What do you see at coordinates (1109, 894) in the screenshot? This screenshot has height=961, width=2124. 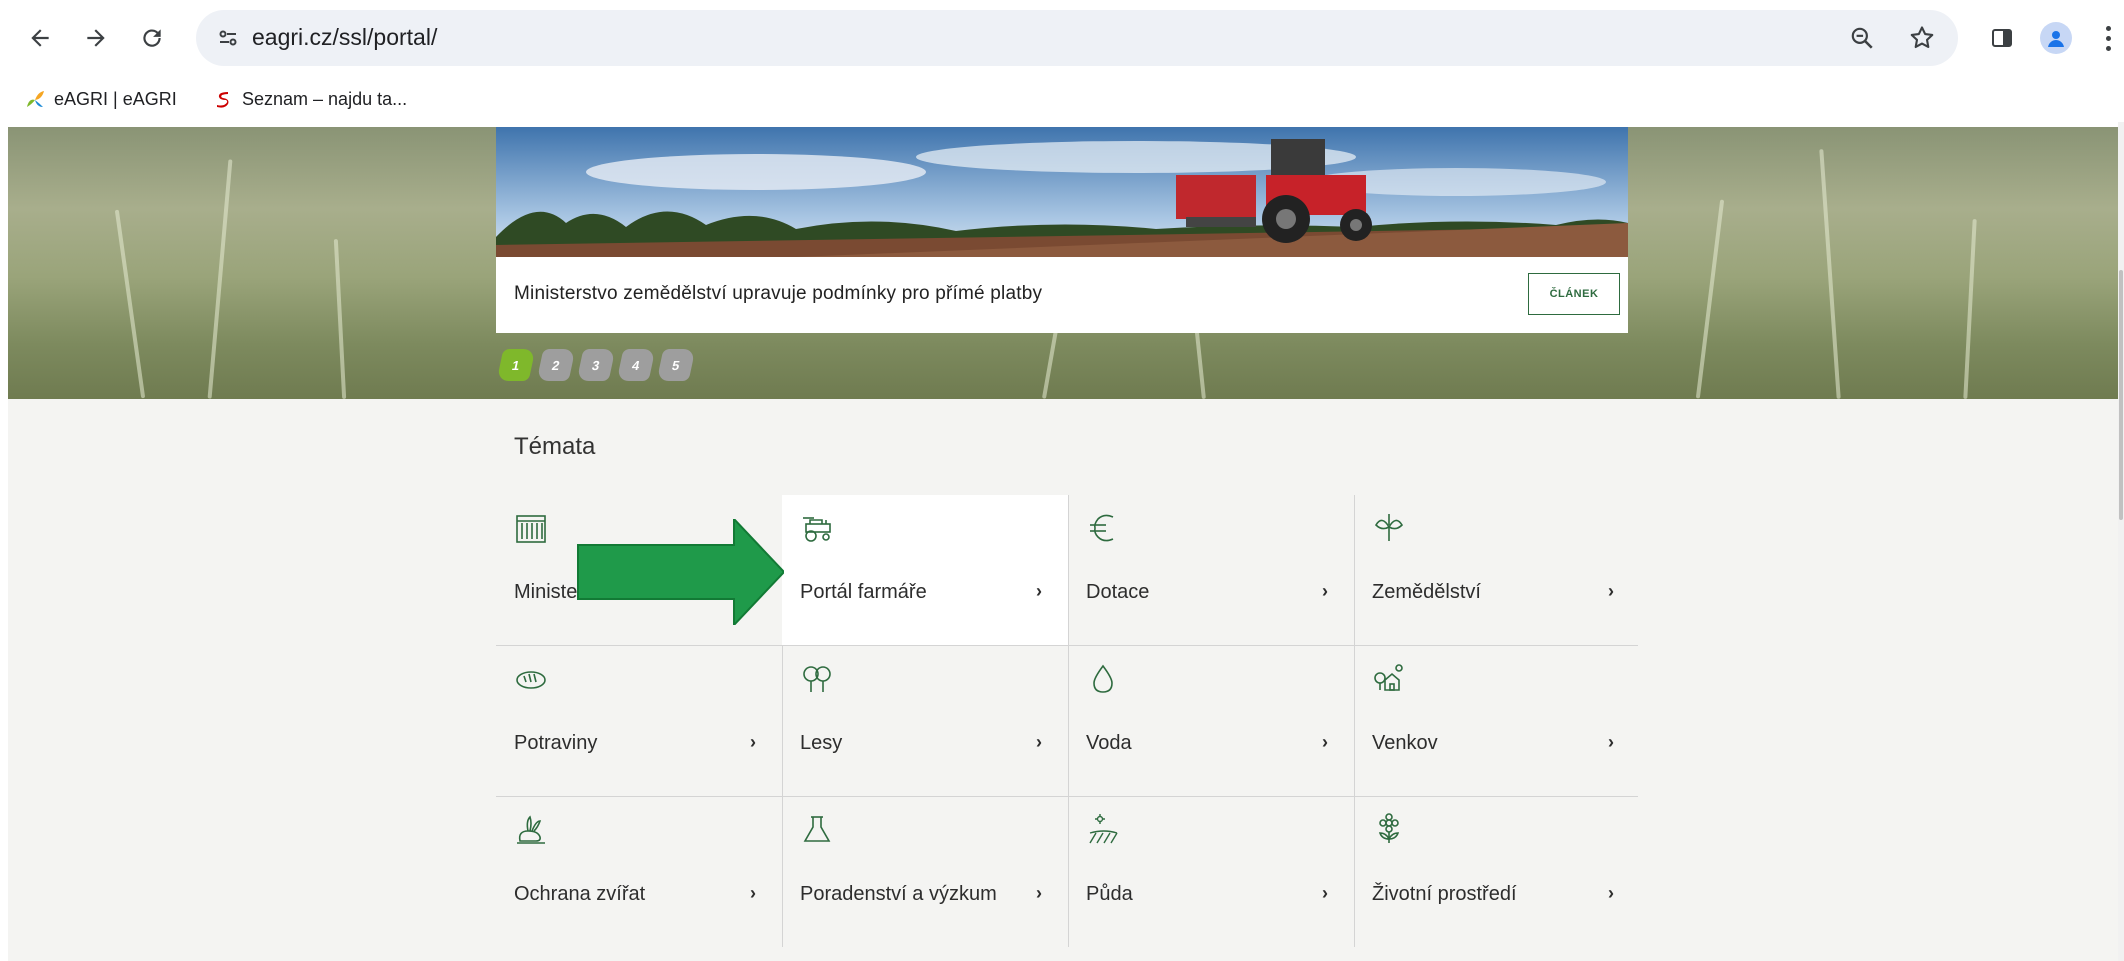 I see `topic-label: Půda` at bounding box center [1109, 894].